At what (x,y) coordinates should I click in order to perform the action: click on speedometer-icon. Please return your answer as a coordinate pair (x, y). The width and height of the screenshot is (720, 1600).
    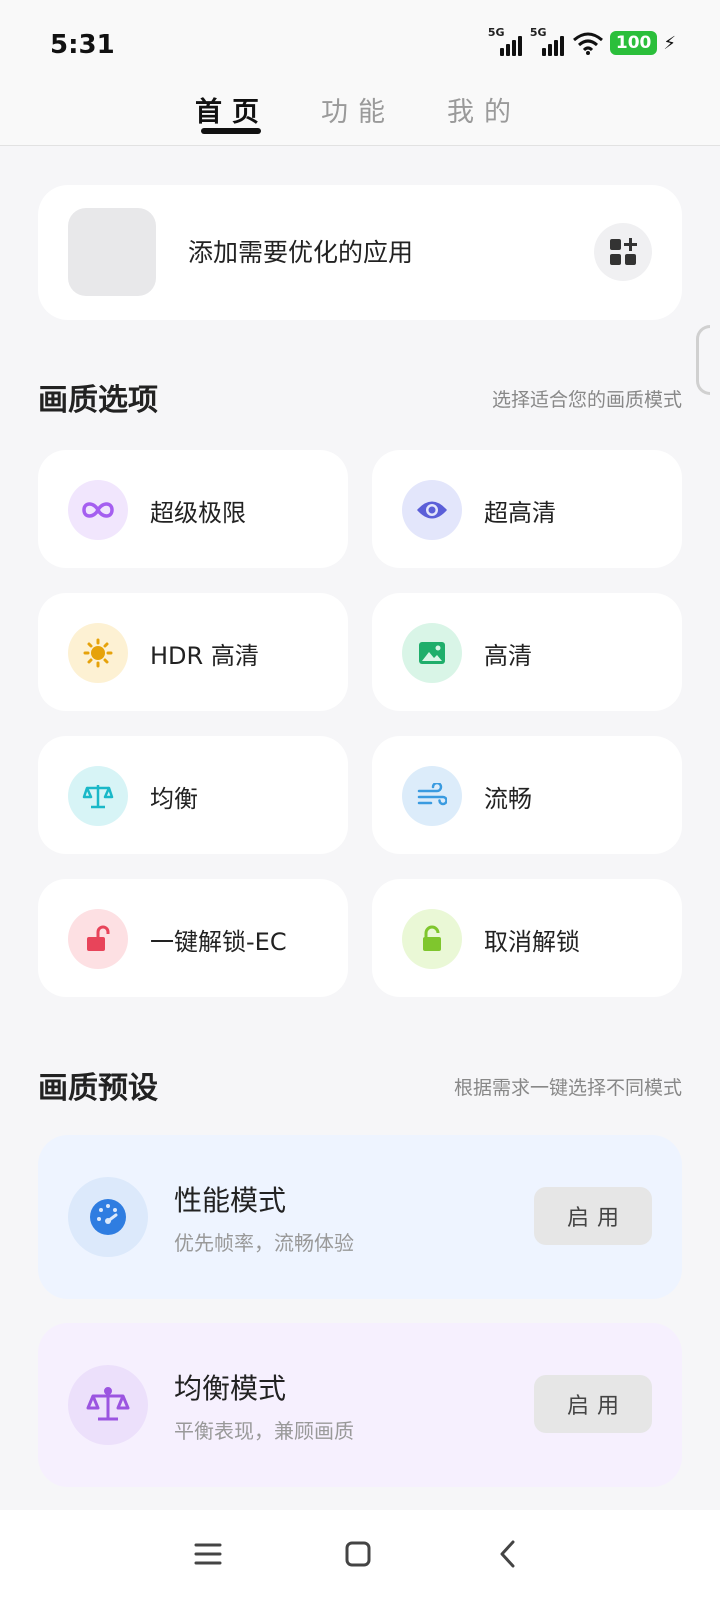
    Looking at the image, I should click on (108, 1217).